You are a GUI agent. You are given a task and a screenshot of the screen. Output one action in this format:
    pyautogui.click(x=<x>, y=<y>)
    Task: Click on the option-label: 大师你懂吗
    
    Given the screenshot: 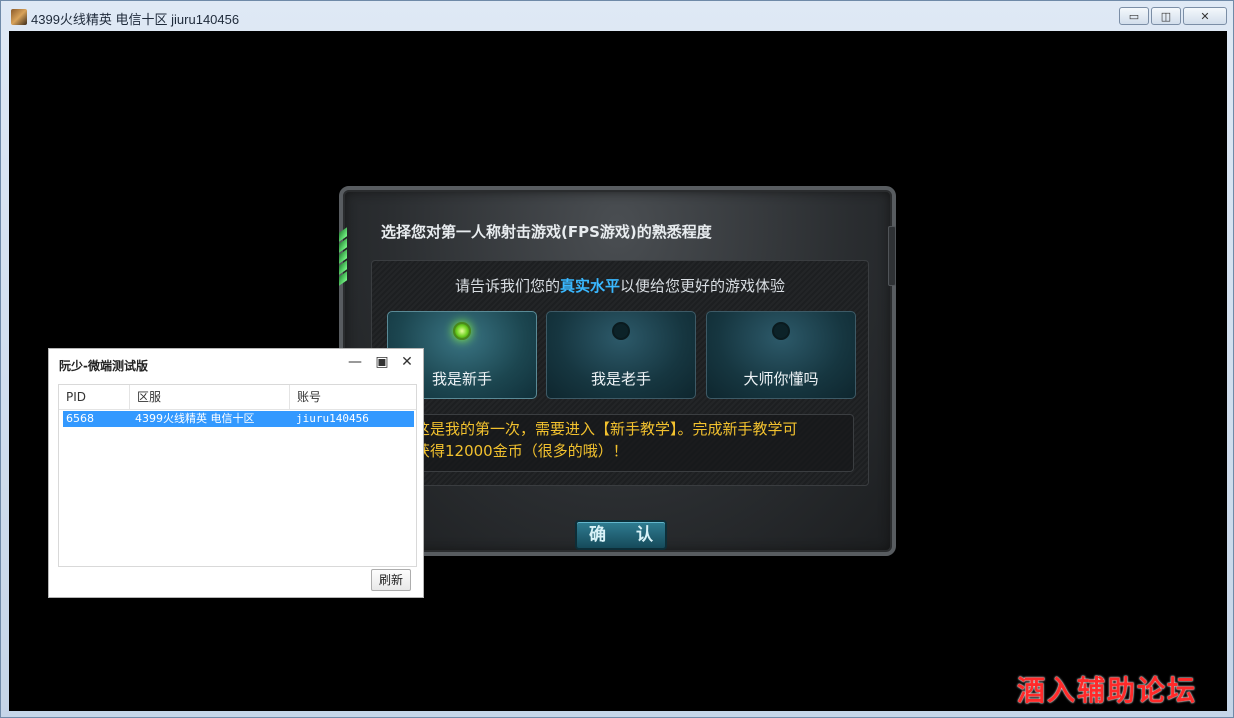 What is the action you would take?
    pyautogui.click(x=781, y=379)
    